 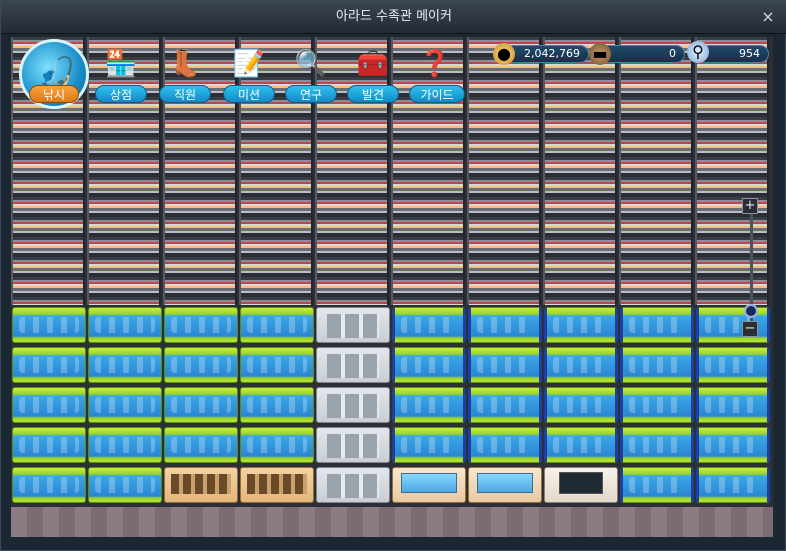 What do you see at coordinates (249, 64) in the screenshot?
I see `notepad-icon: 📝` at bounding box center [249, 64].